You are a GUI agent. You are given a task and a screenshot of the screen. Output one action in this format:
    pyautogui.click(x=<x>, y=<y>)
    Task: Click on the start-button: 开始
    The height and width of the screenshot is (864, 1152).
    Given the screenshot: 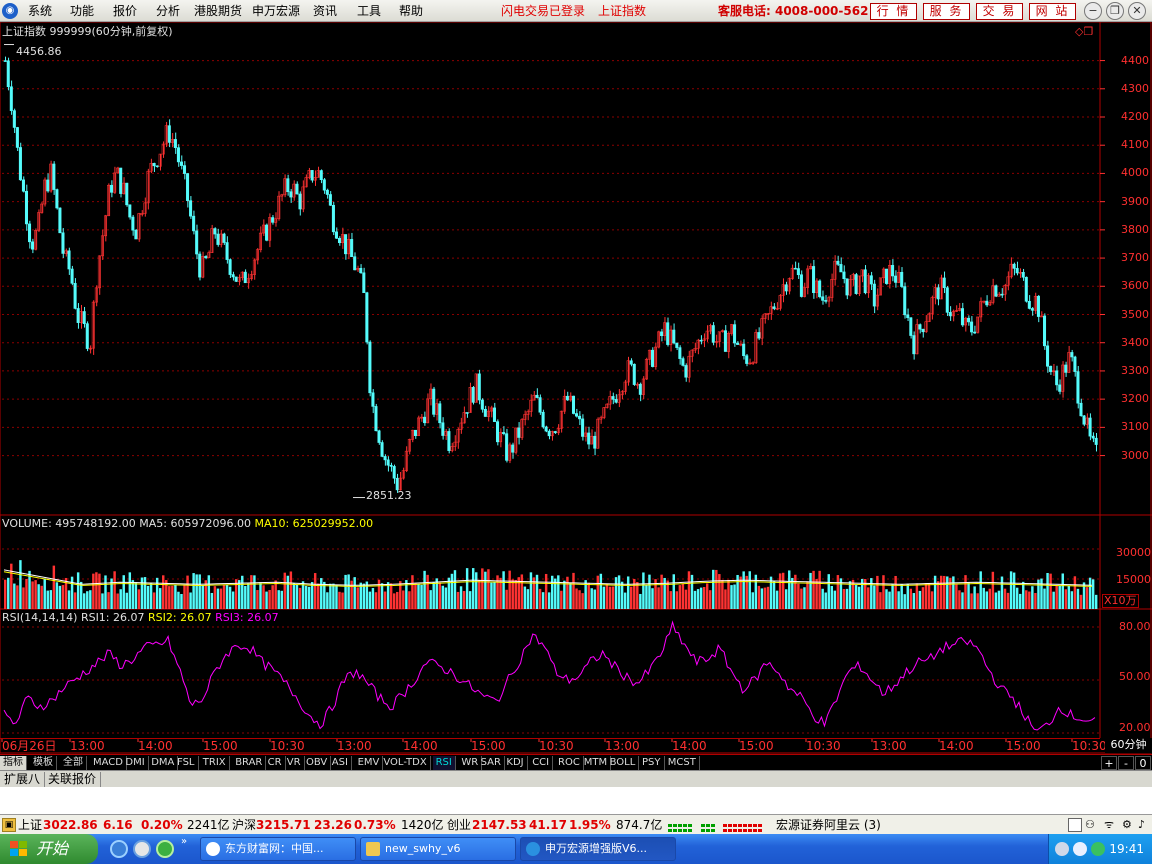 What is the action you would take?
    pyautogui.click(x=49, y=849)
    